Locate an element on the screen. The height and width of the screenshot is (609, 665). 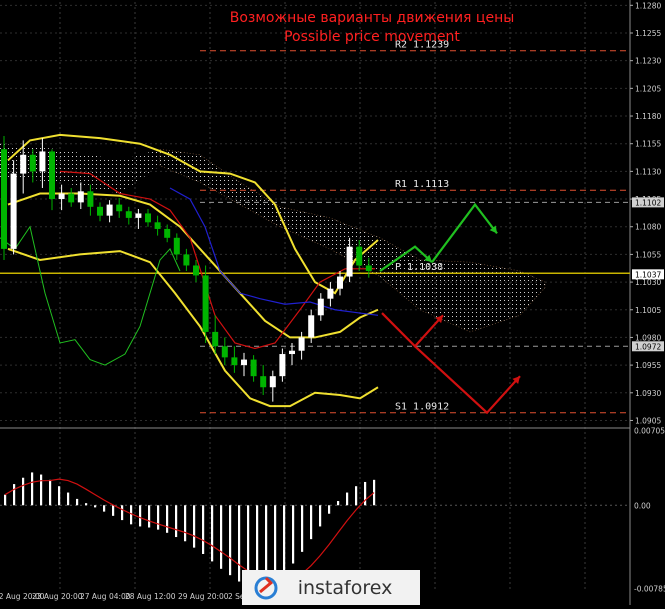
price-tick-label: 1.0905 is located at coordinates (648, 420).